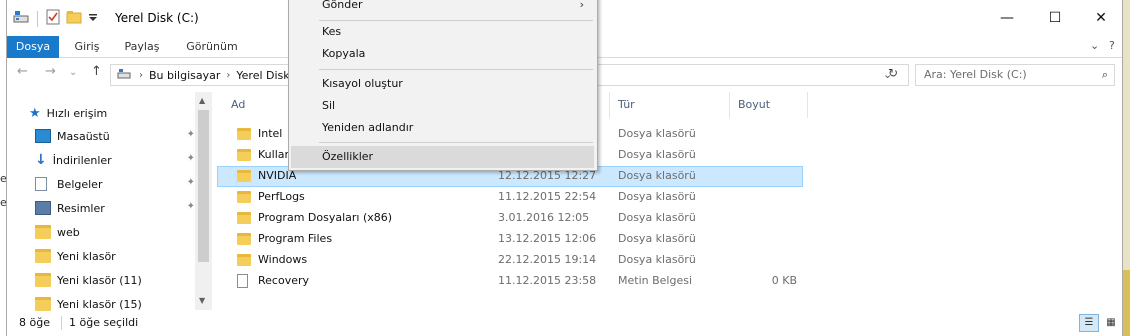 The image size is (1130, 336). What do you see at coordinates (99, 280) in the screenshot?
I see `sidebar-item-label: Yeni klasör (11)` at bounding box center [99, 280].